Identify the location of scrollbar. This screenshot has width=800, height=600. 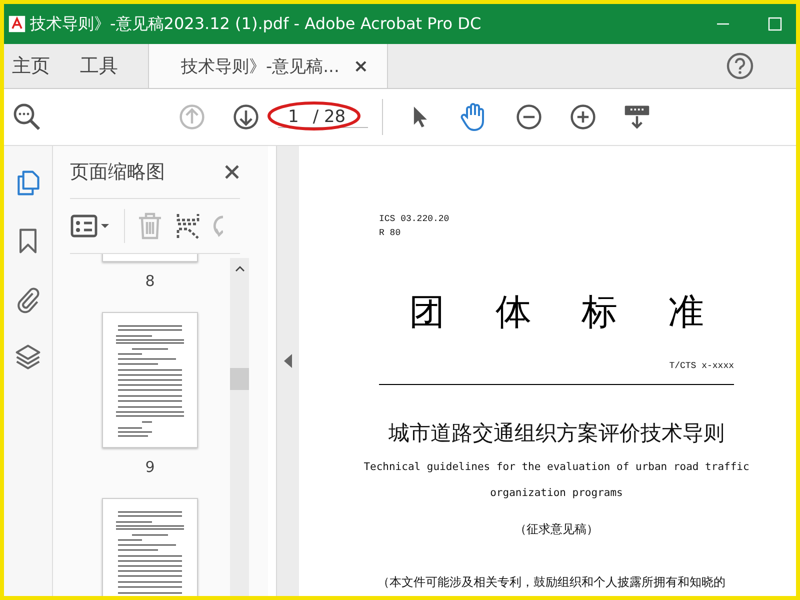
(239, 427).